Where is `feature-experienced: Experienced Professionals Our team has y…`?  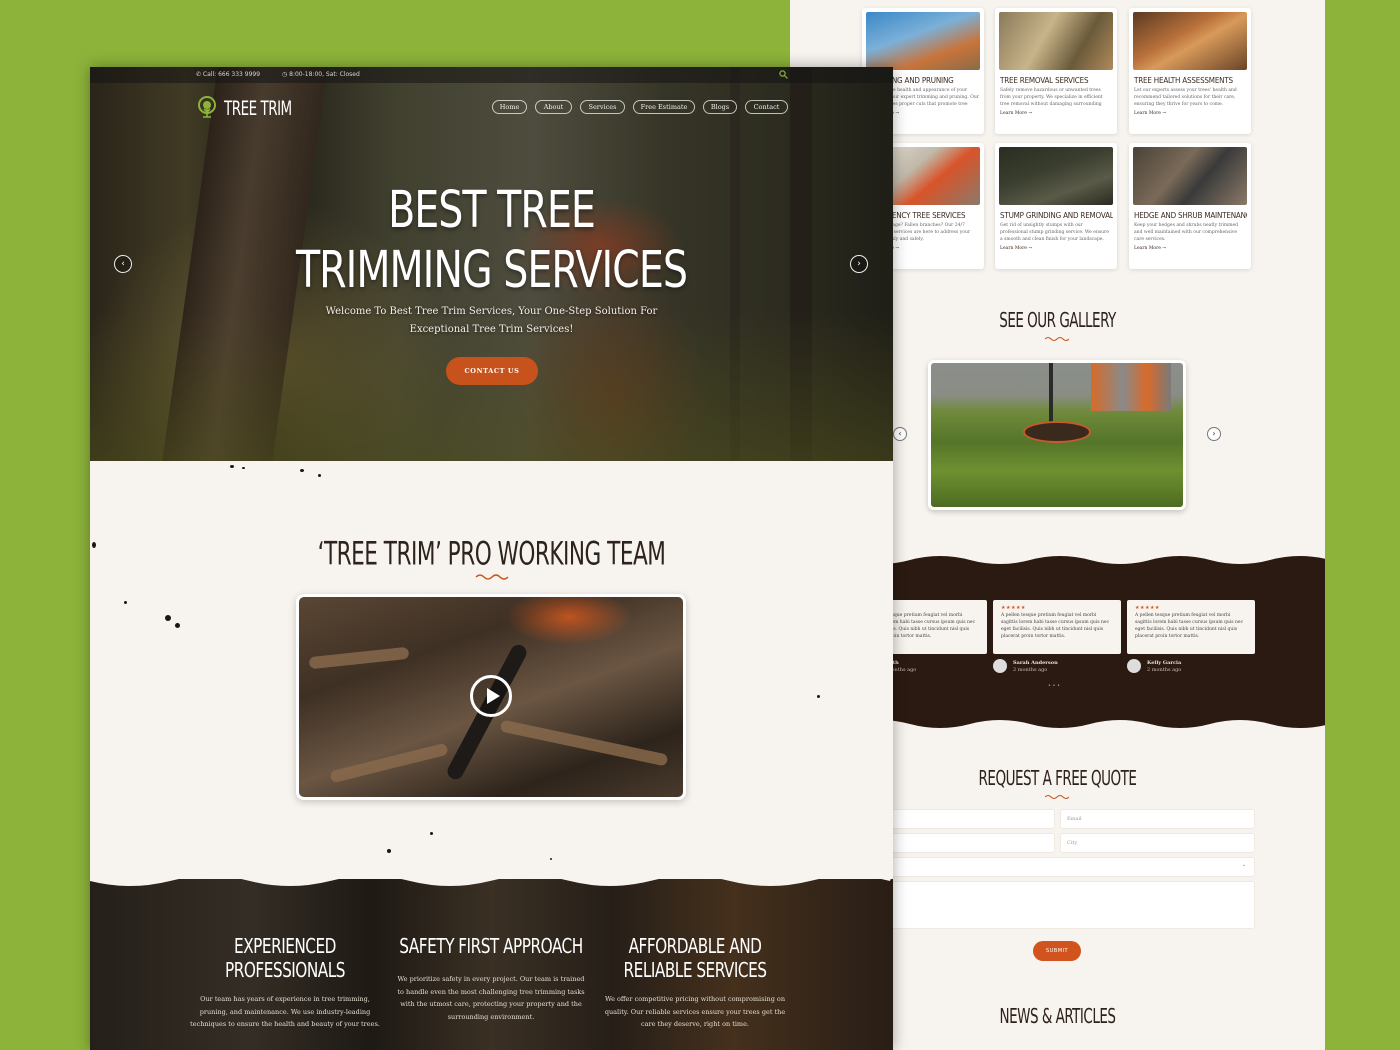
feature-experienced: Experienced Professionals Our team has y… is located at coordinates (285, 983).